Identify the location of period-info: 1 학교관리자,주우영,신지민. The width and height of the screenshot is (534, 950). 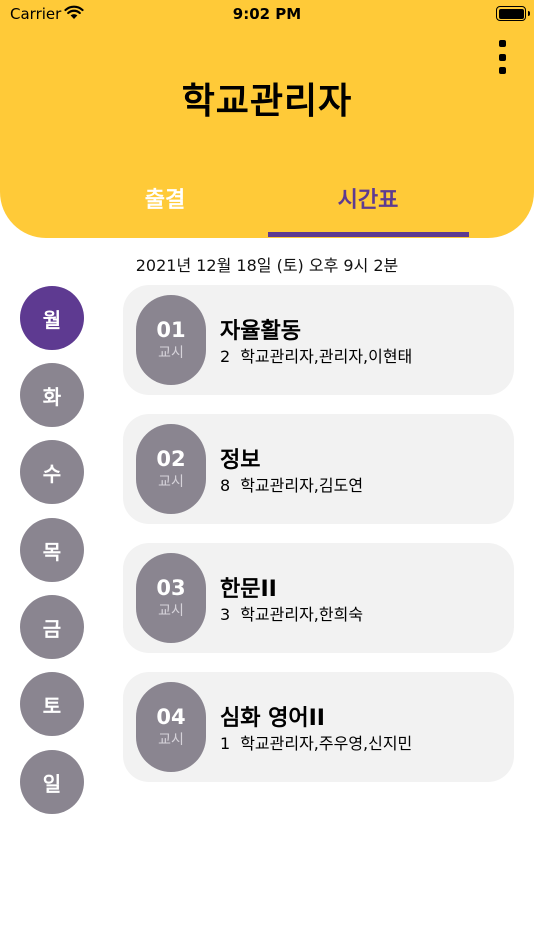
(316, 742).